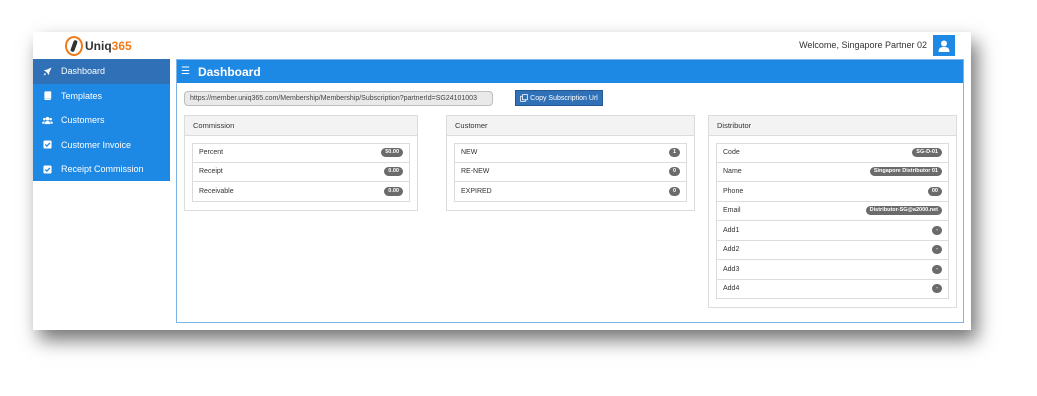 The width and height of the screenshot is (1037, 396). What do you see at coordinates (570, 153) in the screenshot?
I see `list-item: NEW 1` at bounding box center [570, 153].